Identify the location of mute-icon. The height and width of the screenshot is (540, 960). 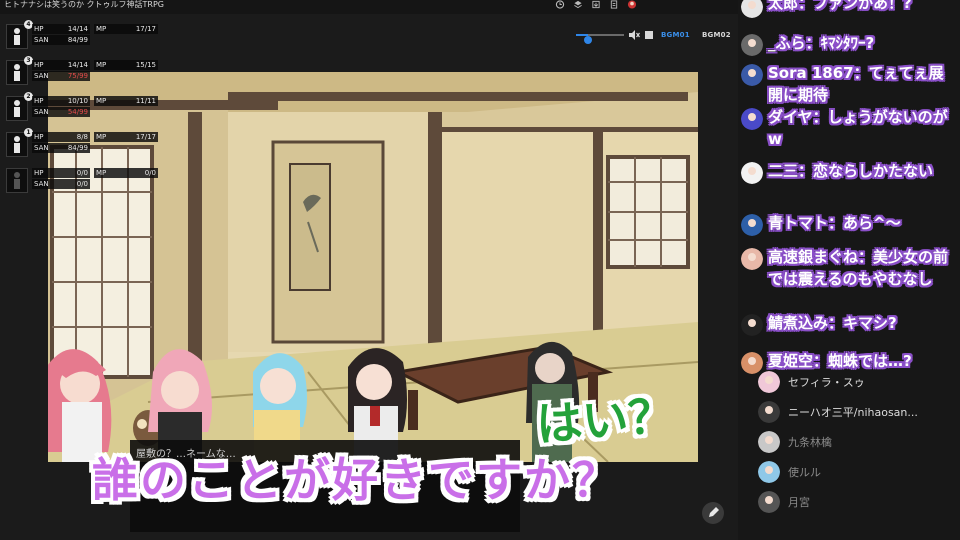
(634, 35).